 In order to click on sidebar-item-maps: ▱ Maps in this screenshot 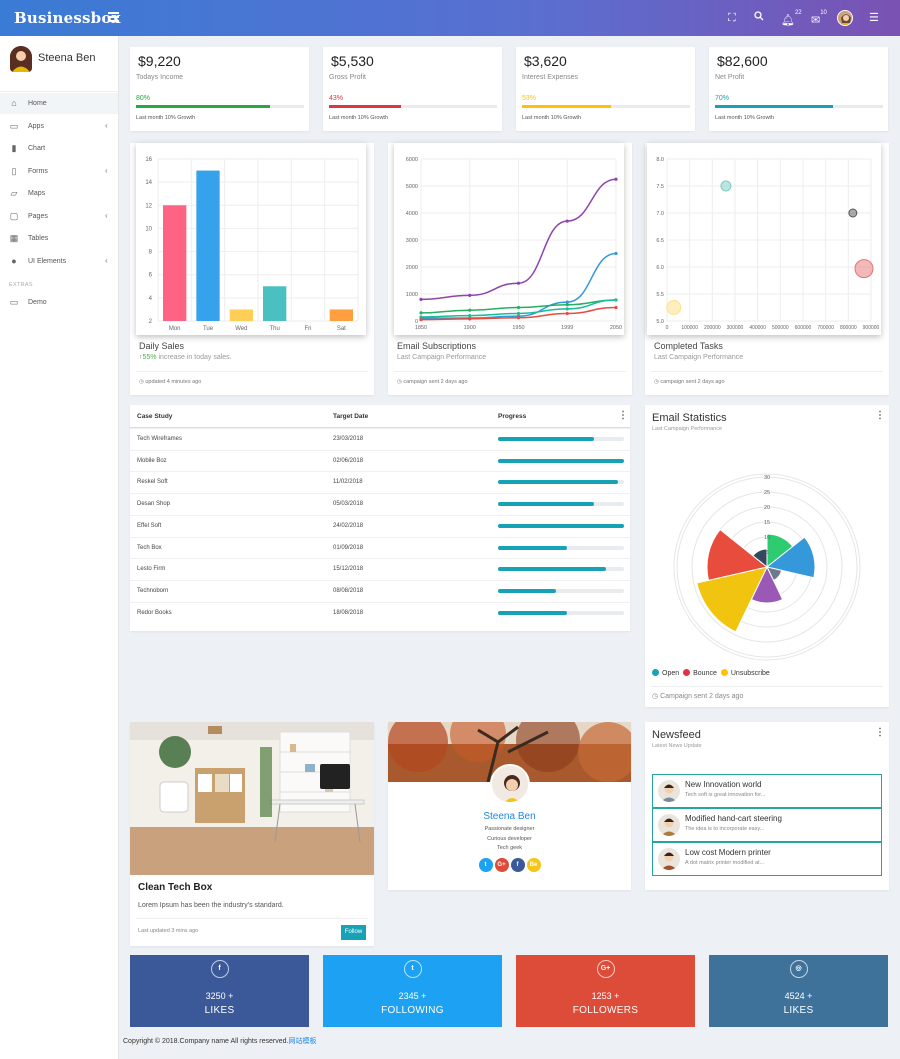, I will do `click(59, 193)`.